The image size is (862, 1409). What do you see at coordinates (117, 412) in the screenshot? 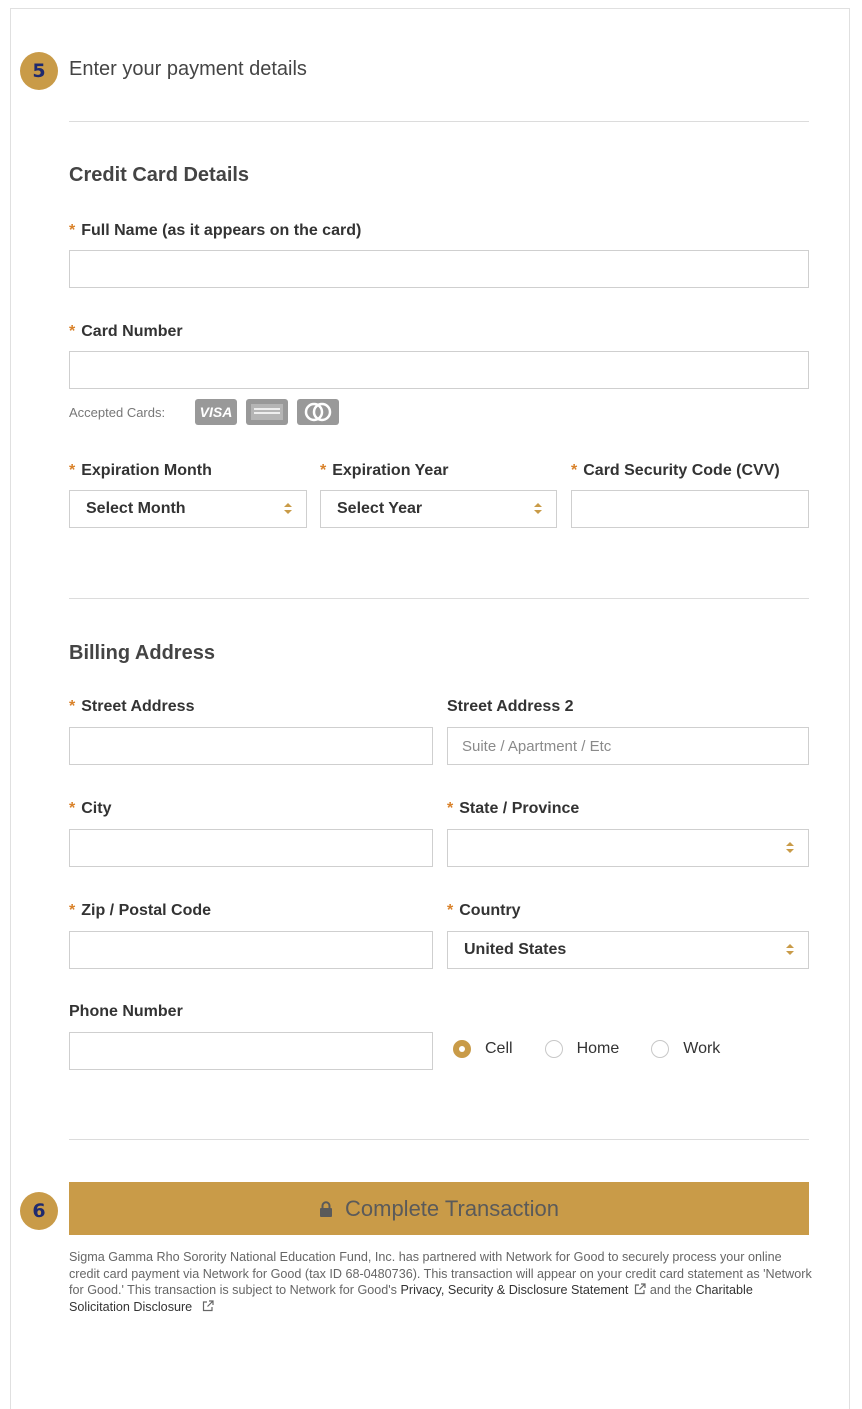
I see `accepted-cards-label: Accepted Cards:` at bounding box center [117, 412].